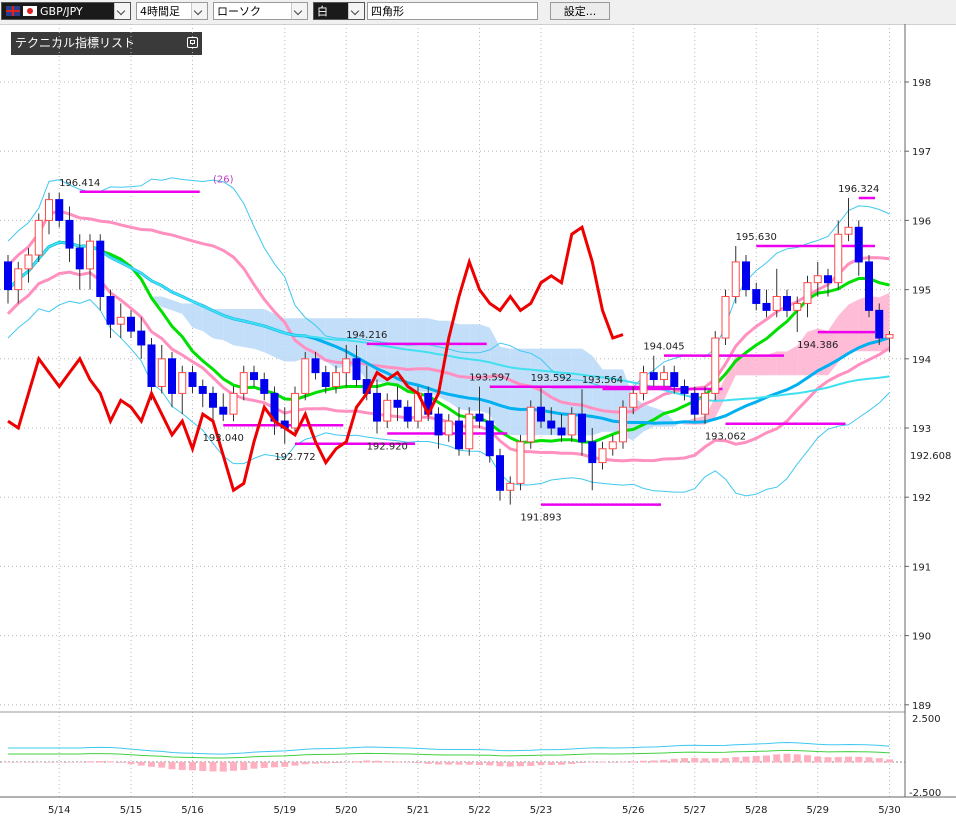 The width and height of the screenshot is (956, 819). I want to click on time-tick-label: 5/30, so click(889, 810).